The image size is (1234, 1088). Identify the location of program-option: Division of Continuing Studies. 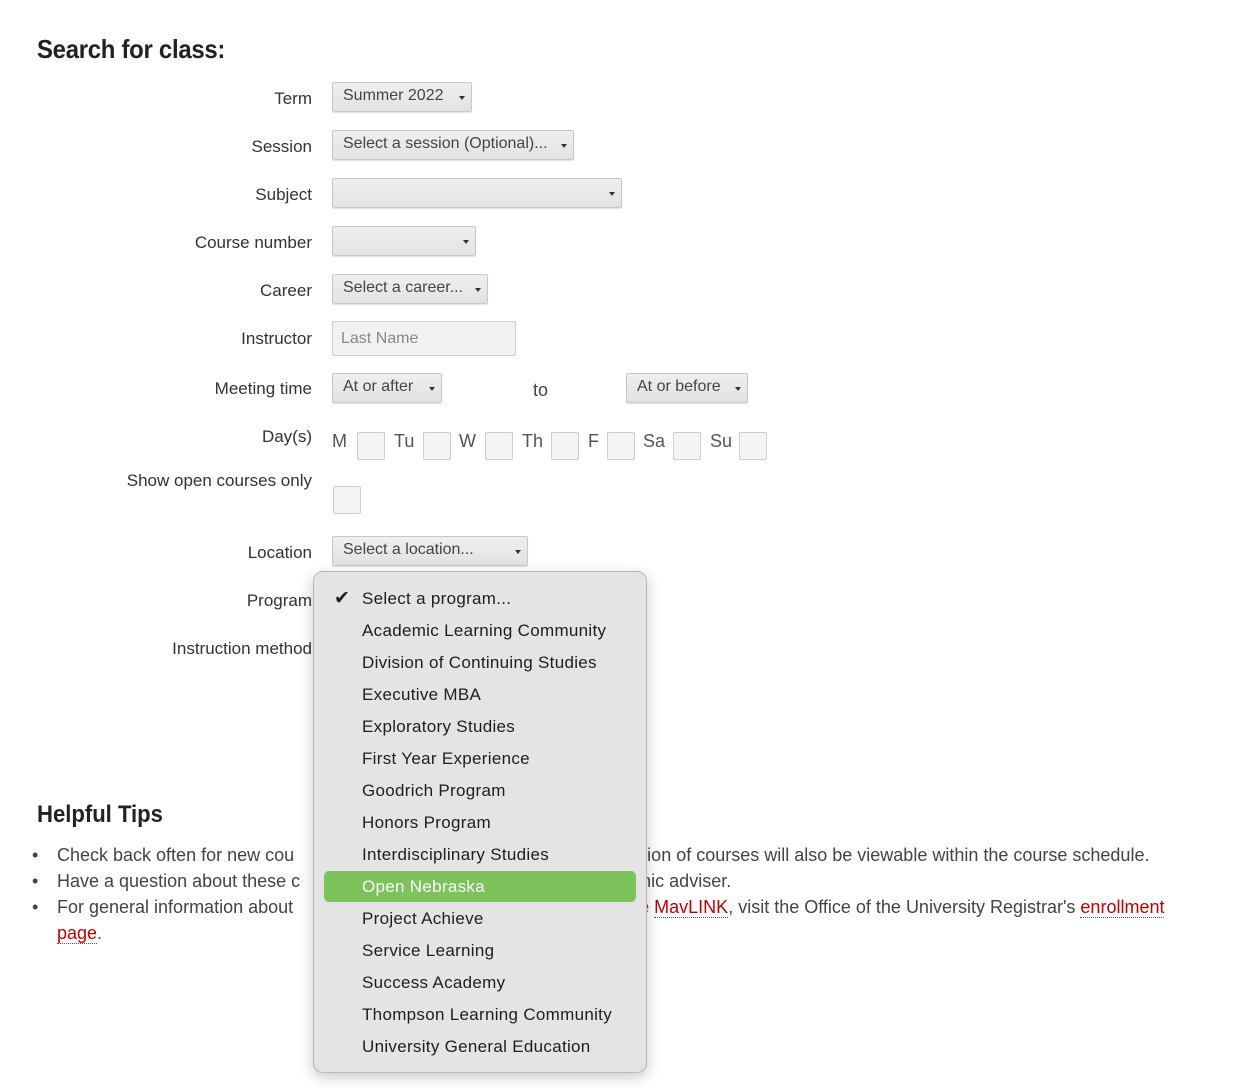
(480, 662).